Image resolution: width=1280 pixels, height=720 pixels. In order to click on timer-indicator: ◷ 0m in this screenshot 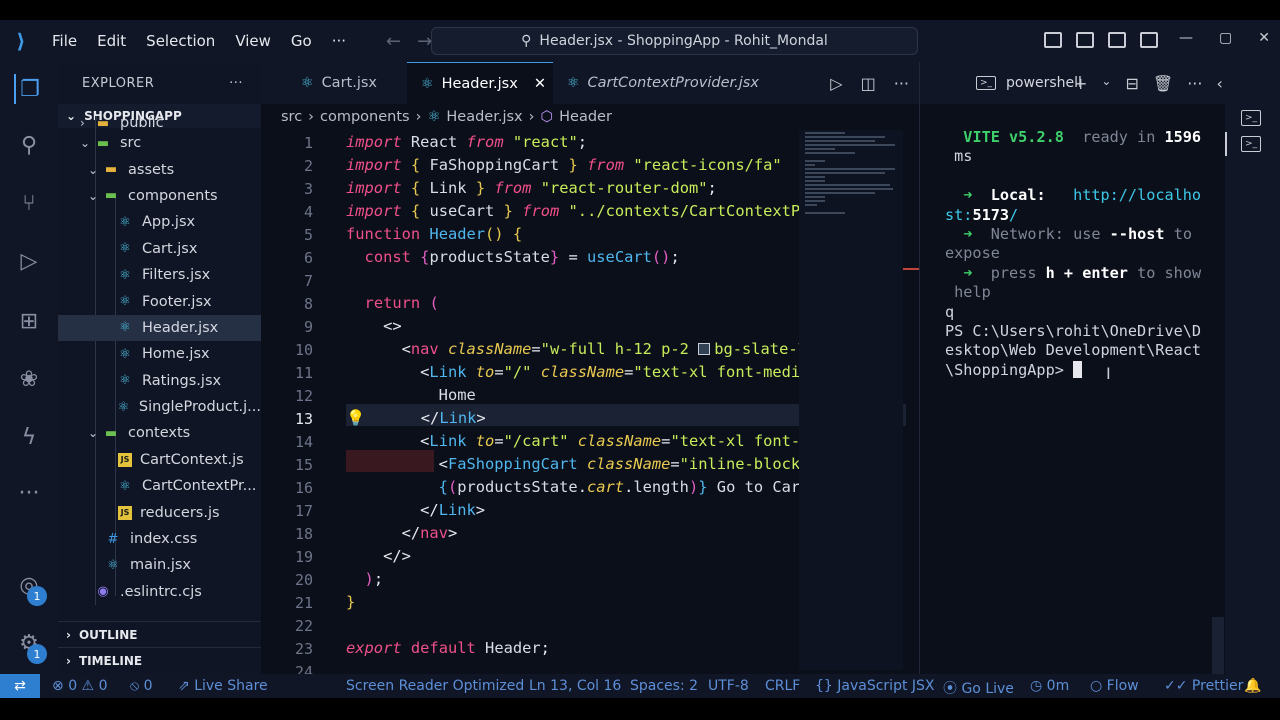, I will do `click(1049, 686)`.